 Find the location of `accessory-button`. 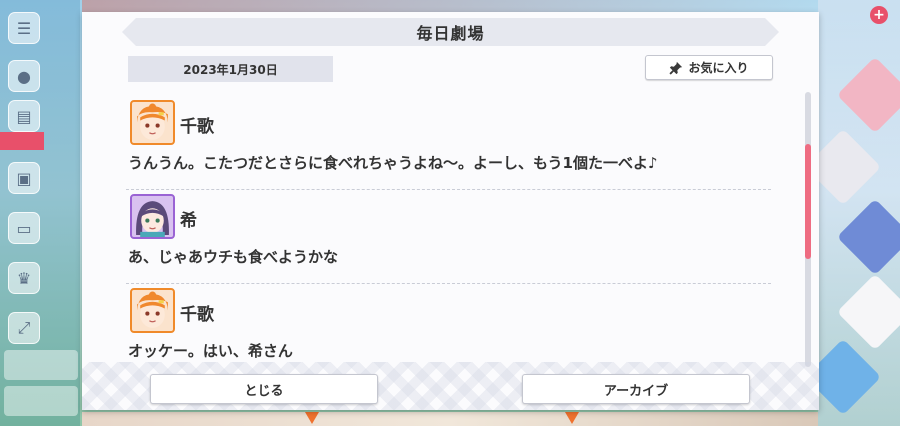

accessory-button is located at coordinates (41, 365).